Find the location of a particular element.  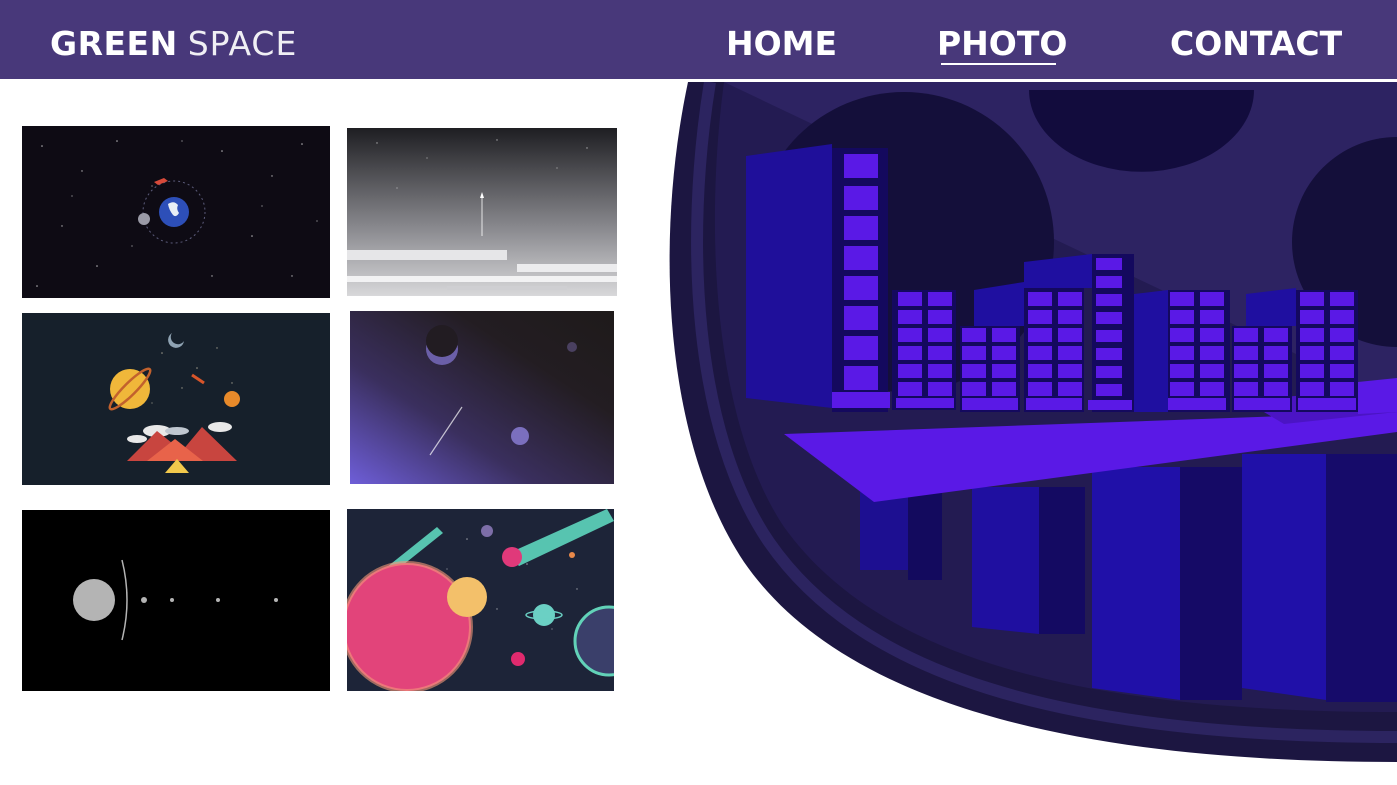

planets-mountains-image is located at coordinates (176, 399).